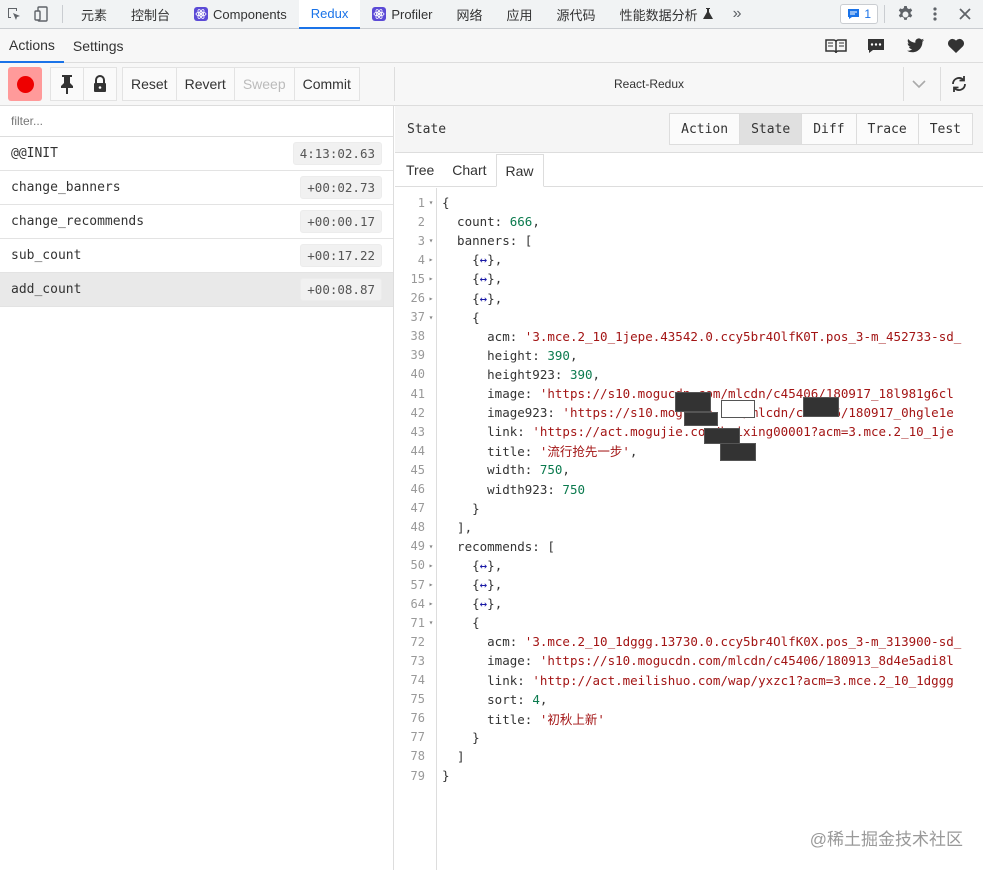 Image resolution: width=983 pixels, height=870 pixels. I want to click on tab-sources: 源代码, so click(576, 14).